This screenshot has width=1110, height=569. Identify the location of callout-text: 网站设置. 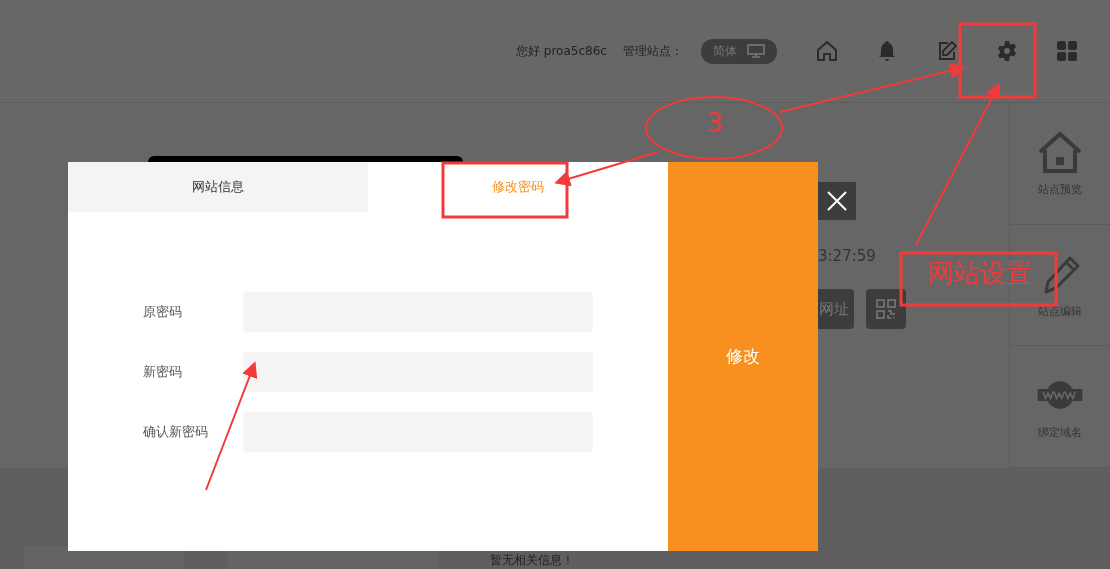
(980, 274).